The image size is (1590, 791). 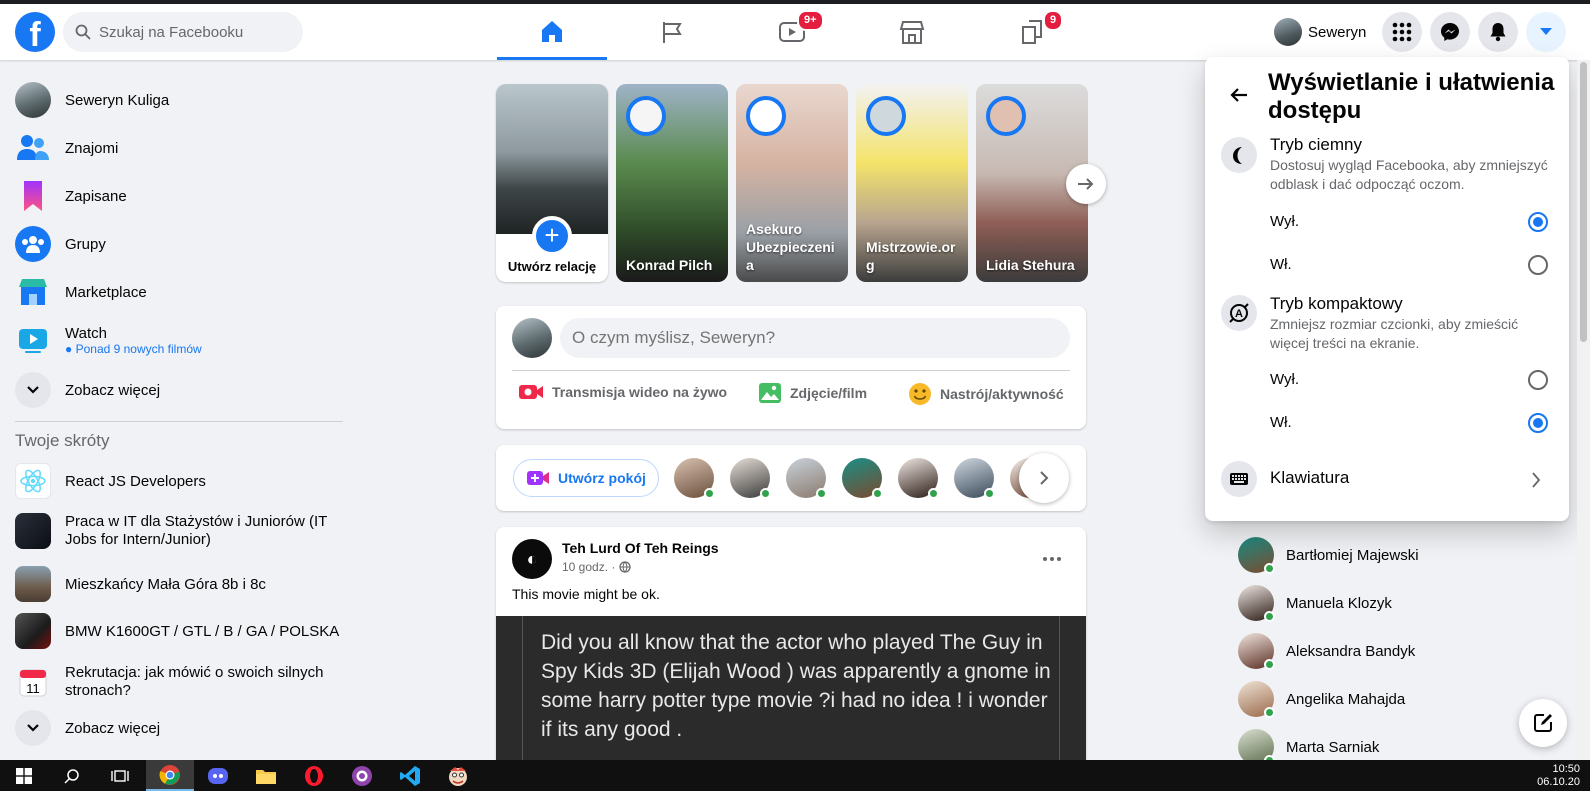 What do you see at coordinates (625, 567) in the screenshot?
I see `globe-icon` at bounding box center [625, 567].